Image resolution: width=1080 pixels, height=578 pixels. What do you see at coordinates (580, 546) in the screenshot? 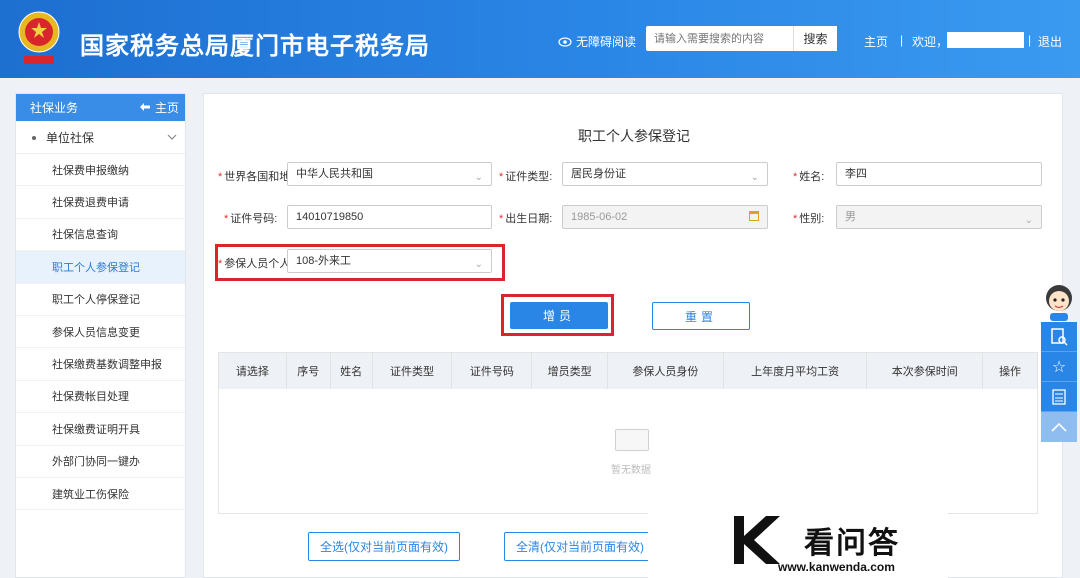
I see `clear-all-button: 全清(仅对当前页面有效)` at bounding box center [580, 546].